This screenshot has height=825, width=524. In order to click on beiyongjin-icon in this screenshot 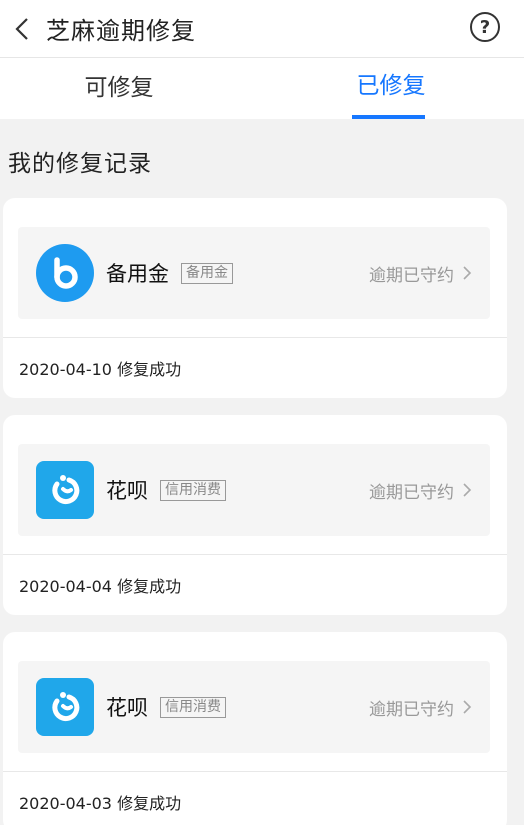, I will do `click(65, 273)`.